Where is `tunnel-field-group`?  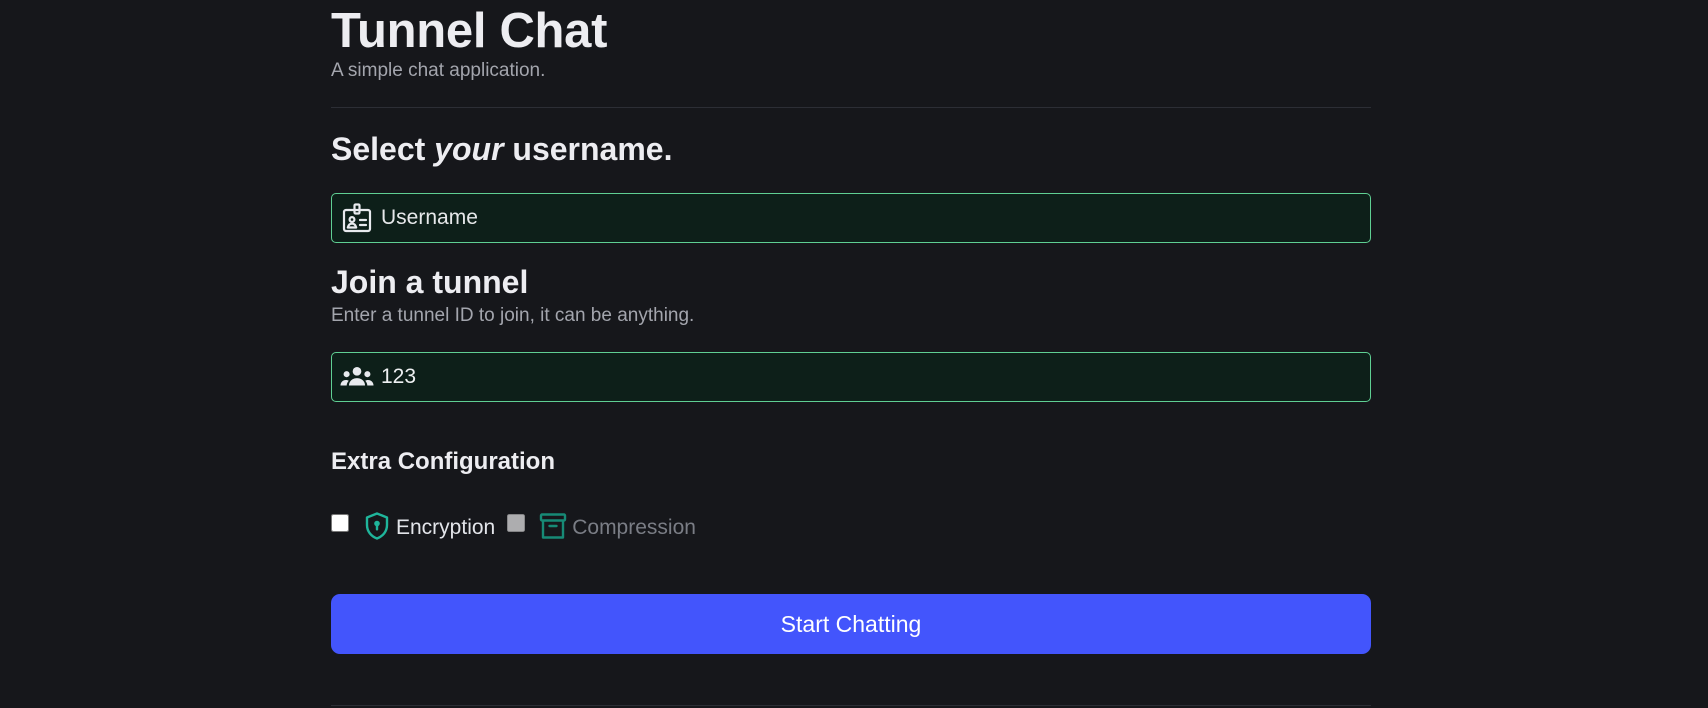 tunnel-field-group is located at coordinates (851, 377).